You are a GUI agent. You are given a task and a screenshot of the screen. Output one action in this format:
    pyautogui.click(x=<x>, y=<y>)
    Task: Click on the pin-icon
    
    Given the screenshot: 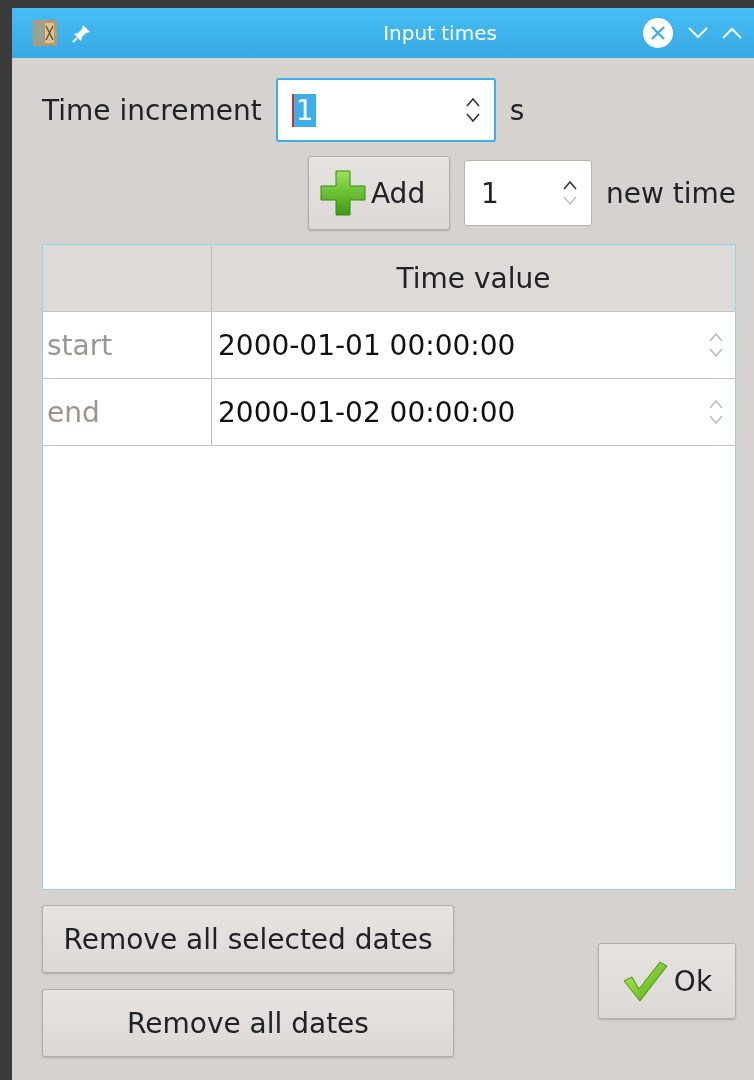 What is the action you would take?
    pyautogui.click(x=82, y=33)
    